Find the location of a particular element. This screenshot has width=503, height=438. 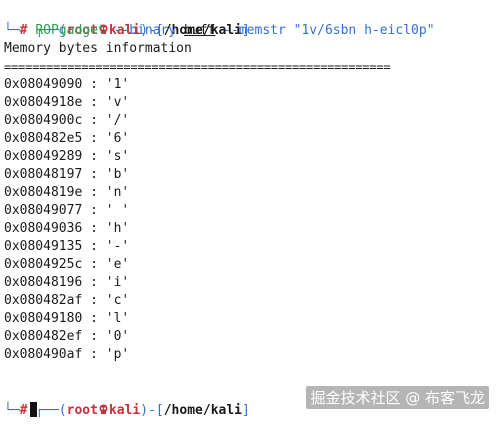

command-arg-file: buff is located at coordinates (200, 30).